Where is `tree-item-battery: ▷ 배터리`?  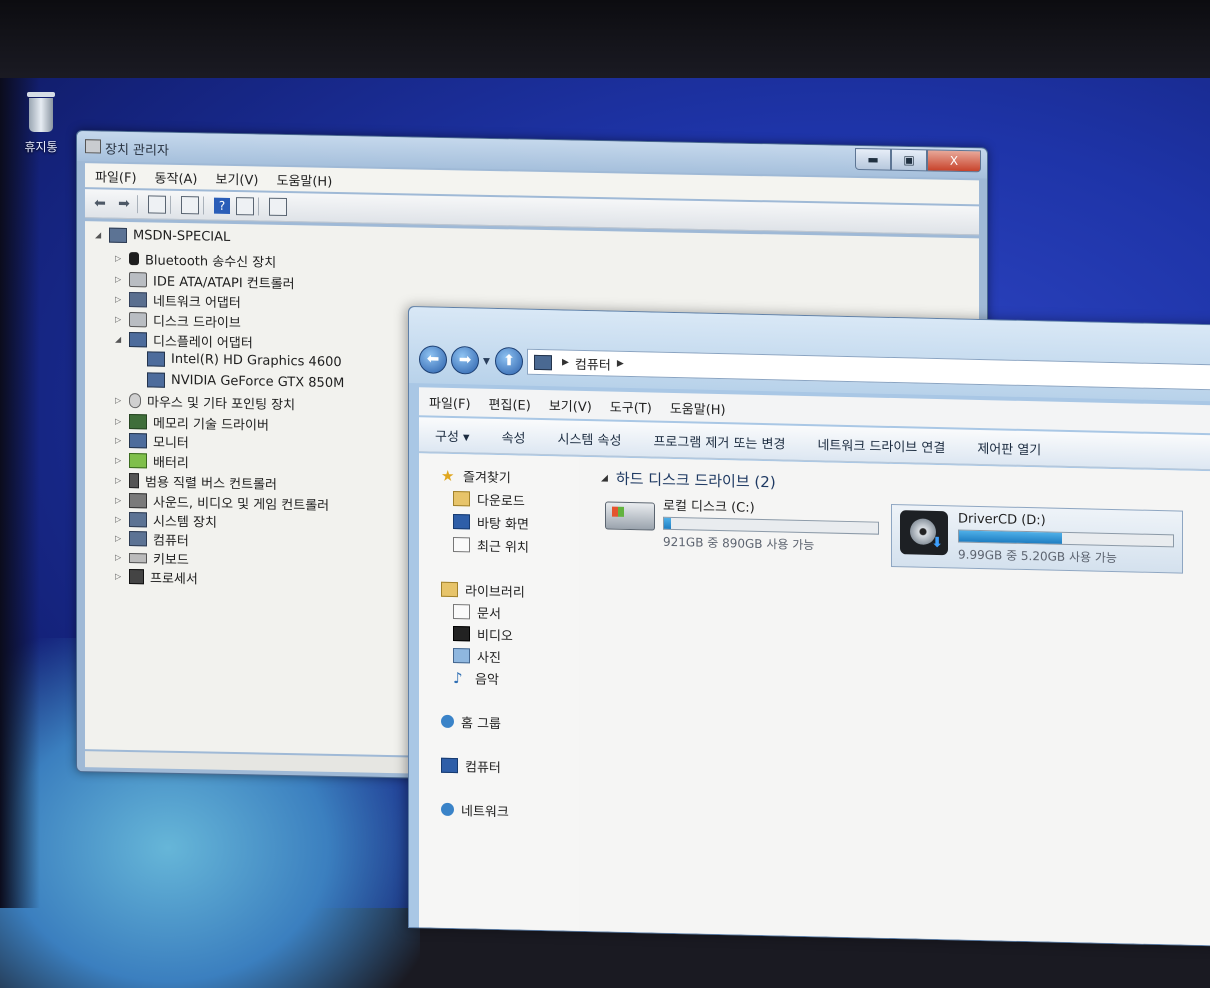 tree-item-battery: ▷ 배터리 is located at coordinates (152, 461).